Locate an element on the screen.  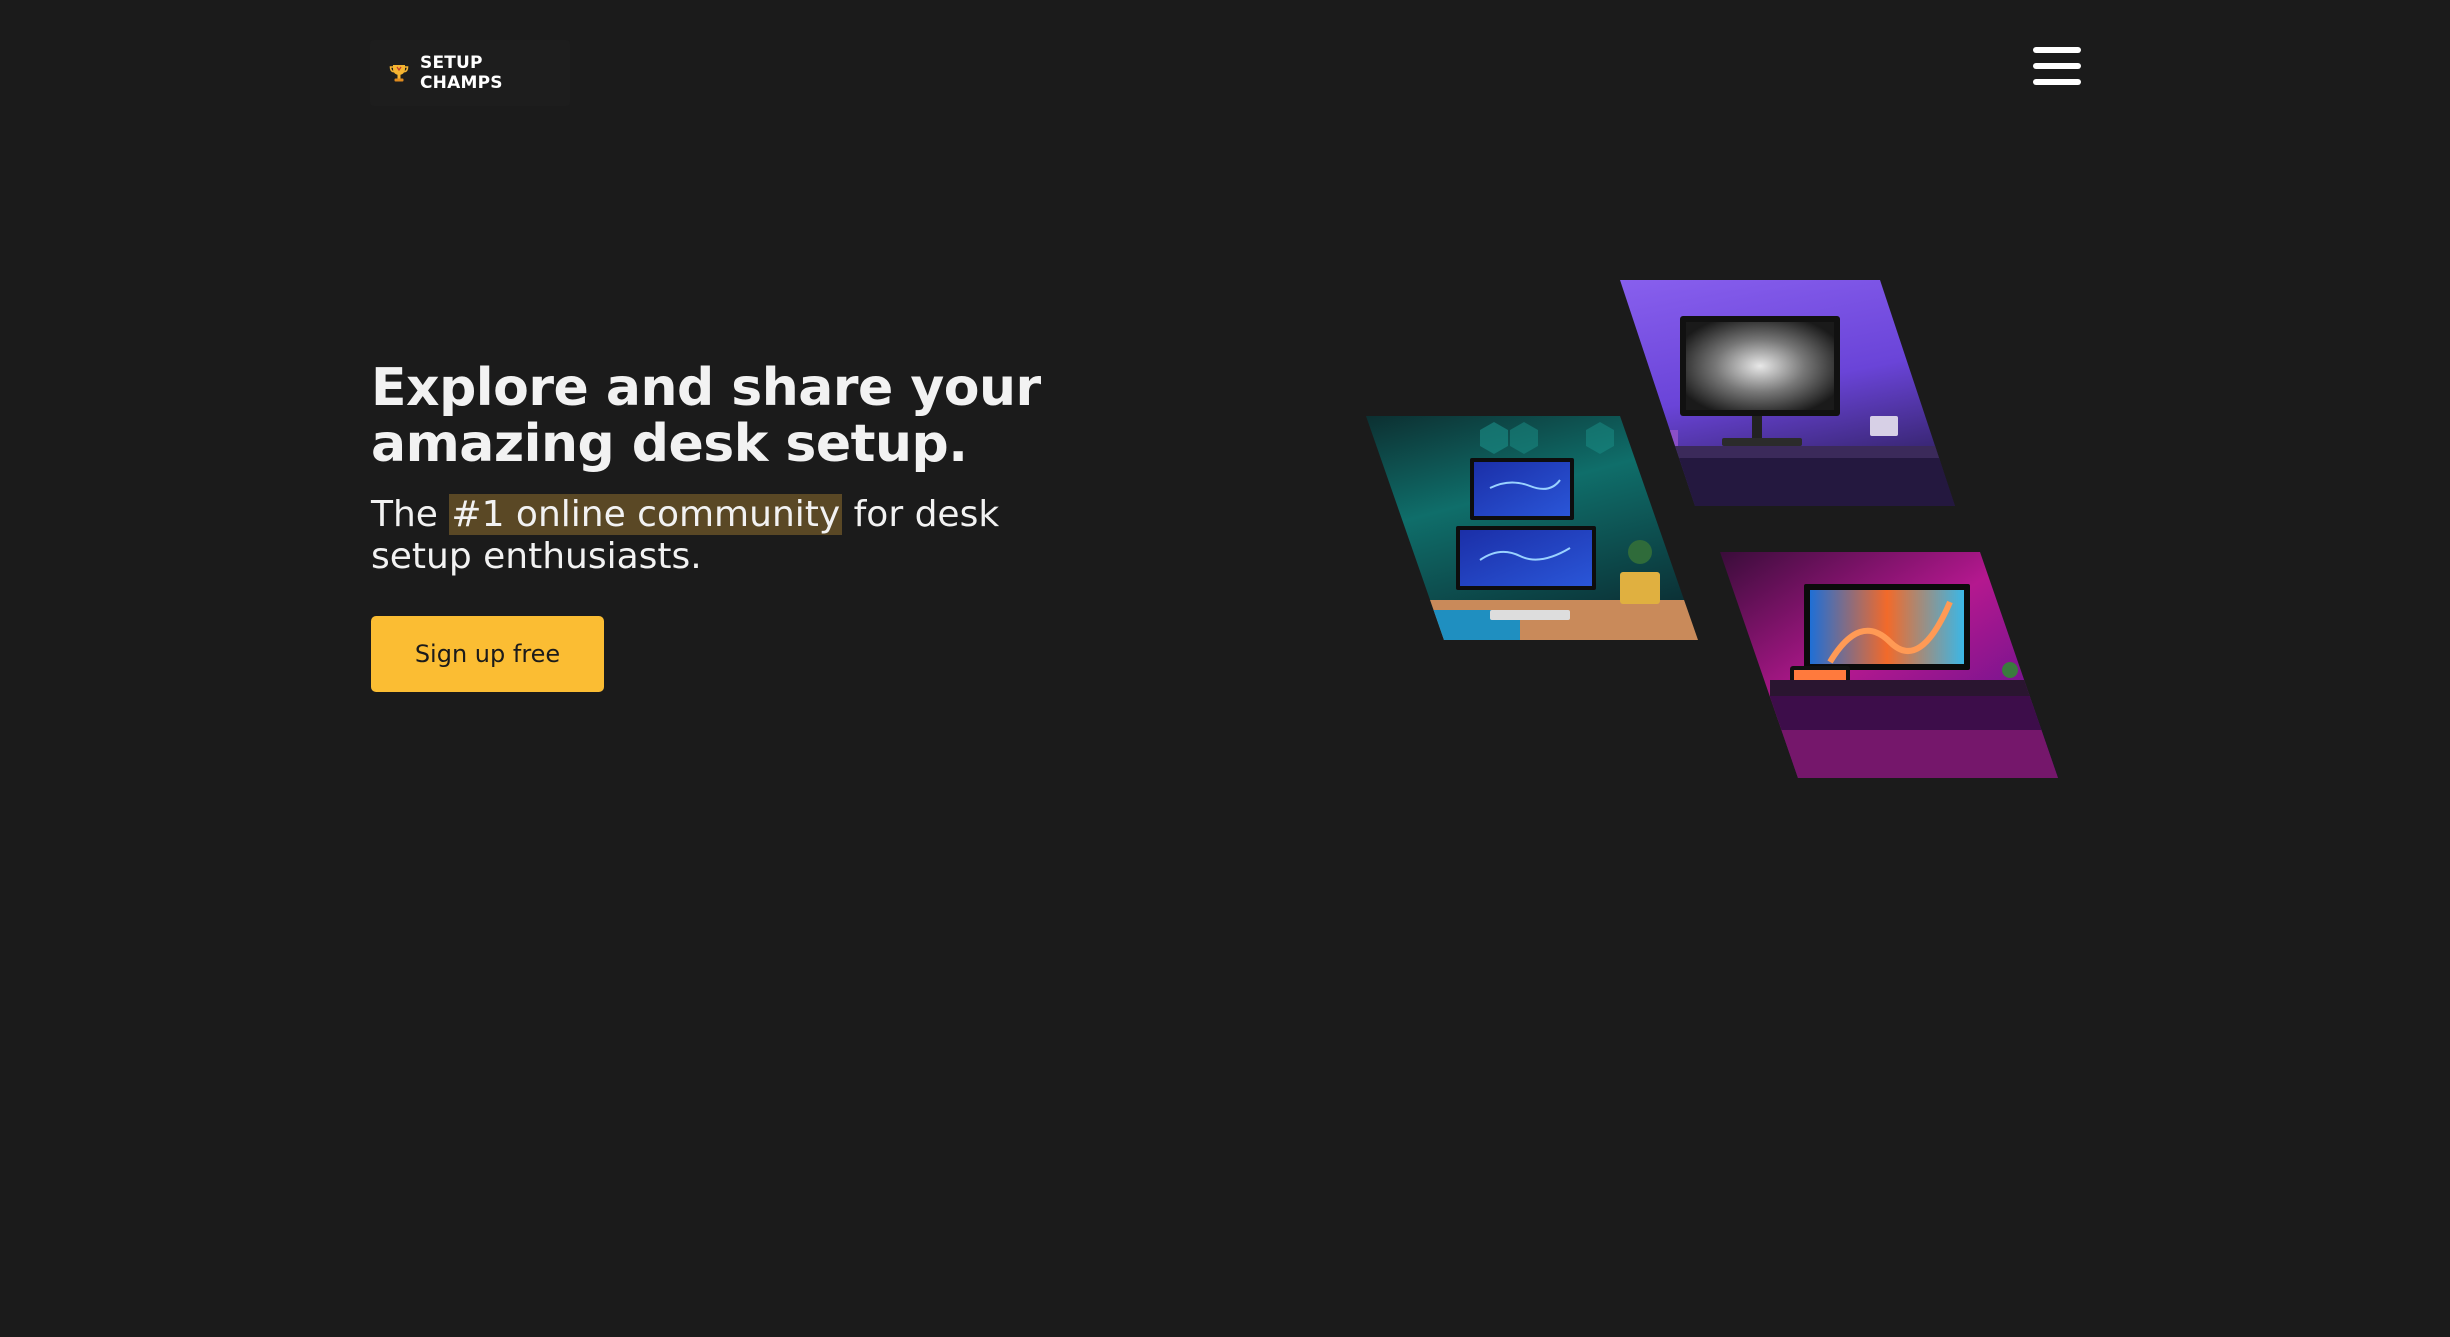
desk-setup-gallery is located at coordinates (1710, 530).